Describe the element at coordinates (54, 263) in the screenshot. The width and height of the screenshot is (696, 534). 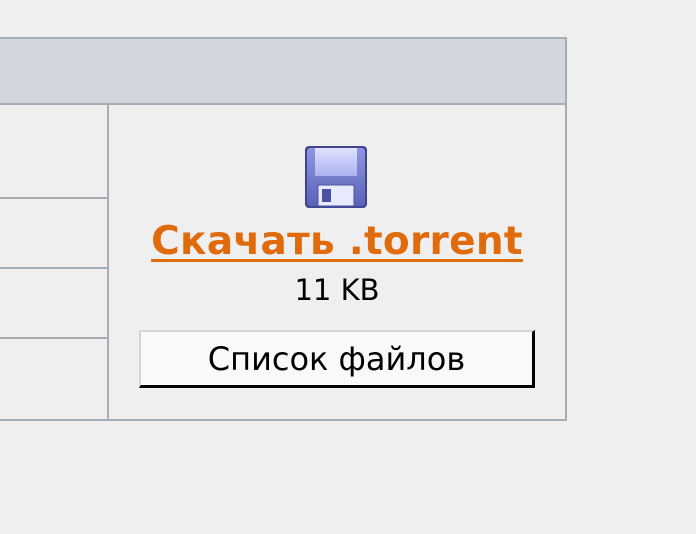
I see `details-column` at that location.